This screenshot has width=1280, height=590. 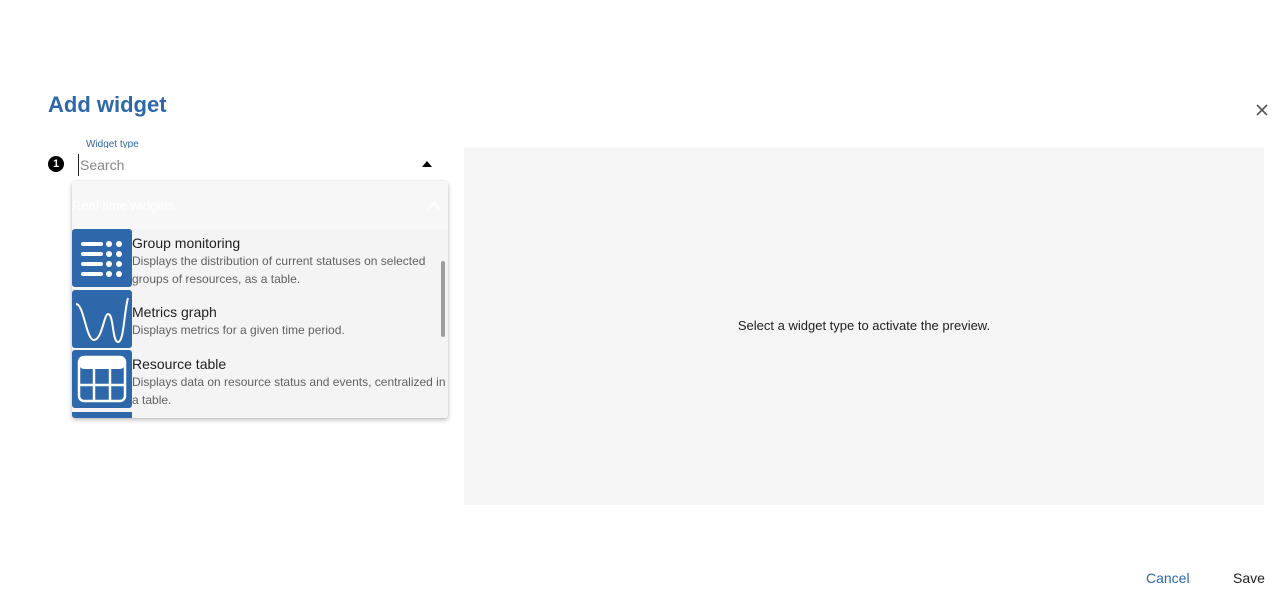 What do you see at coordinates (179, 364) in the screenshot?
I see `option-title: Resource table` at bounding box center [179, 364].